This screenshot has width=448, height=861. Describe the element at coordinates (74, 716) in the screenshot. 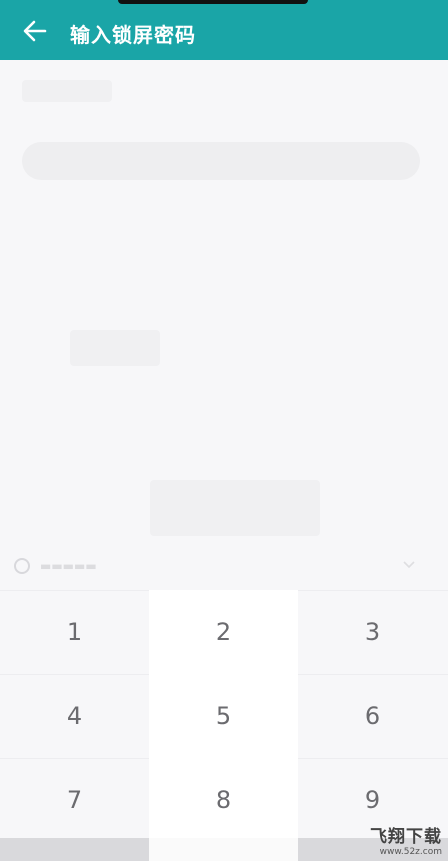

I see `key-4: 4` at that location.